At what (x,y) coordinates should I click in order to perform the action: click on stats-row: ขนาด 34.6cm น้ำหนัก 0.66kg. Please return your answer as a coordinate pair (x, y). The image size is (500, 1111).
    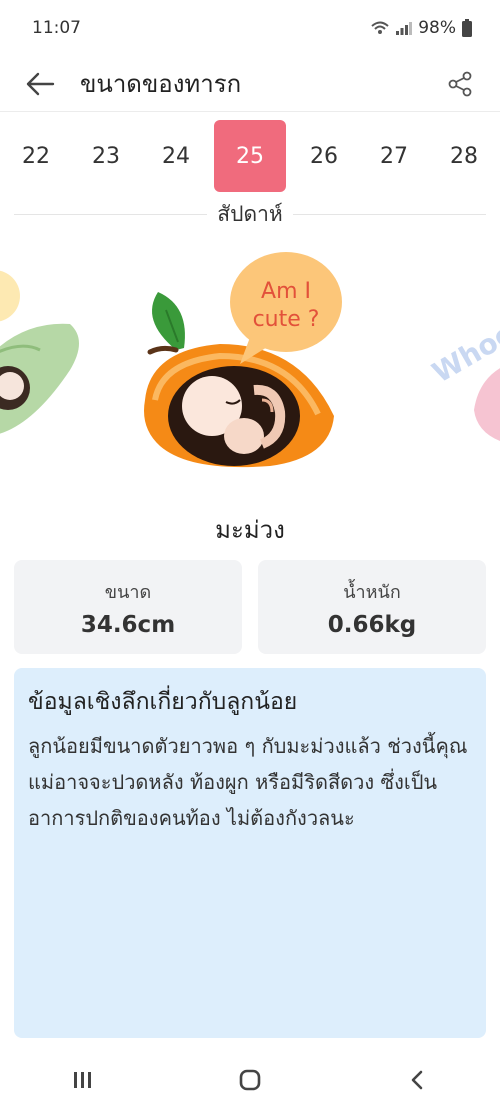
    Looking at the image, I should click on (250, 607).